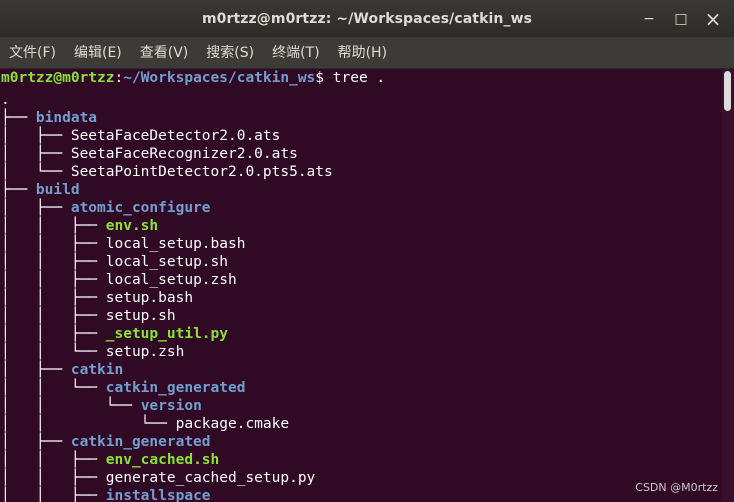 The image size is (734, 502). I want to click on prompt-dollar: $, so click(324, 78).